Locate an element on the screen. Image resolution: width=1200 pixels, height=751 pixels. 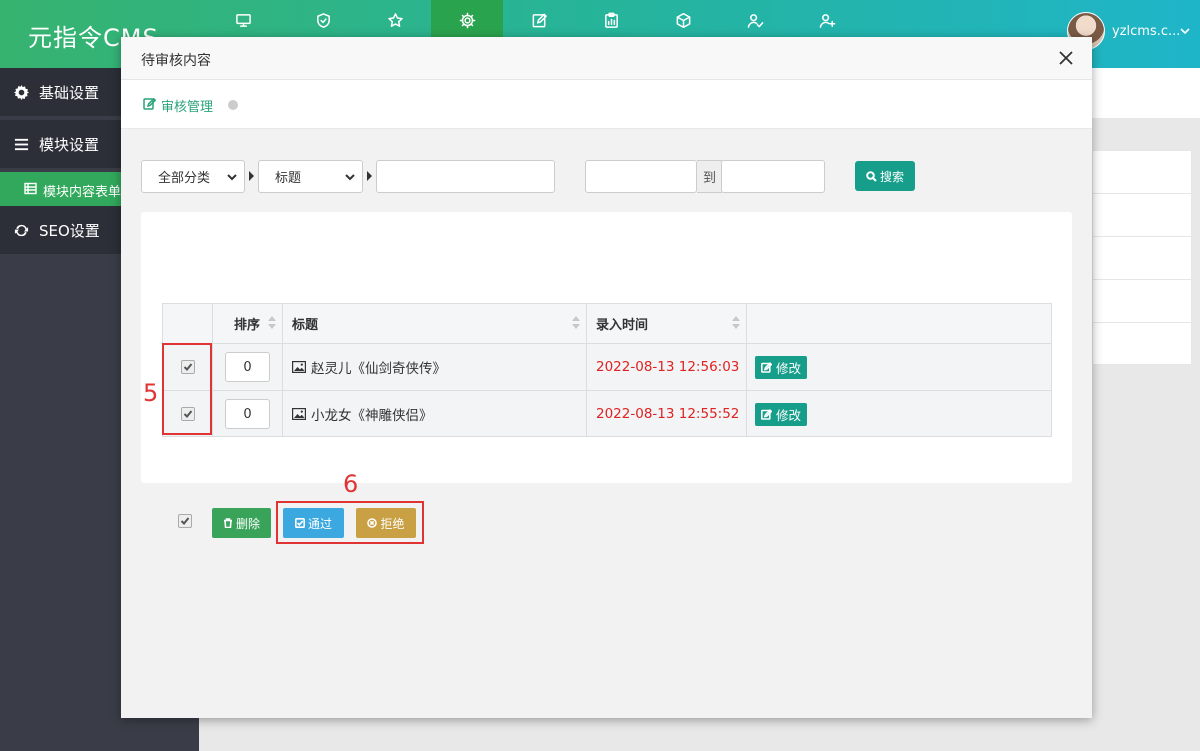
header-title: 标题 is located at coordinates (435, 324).